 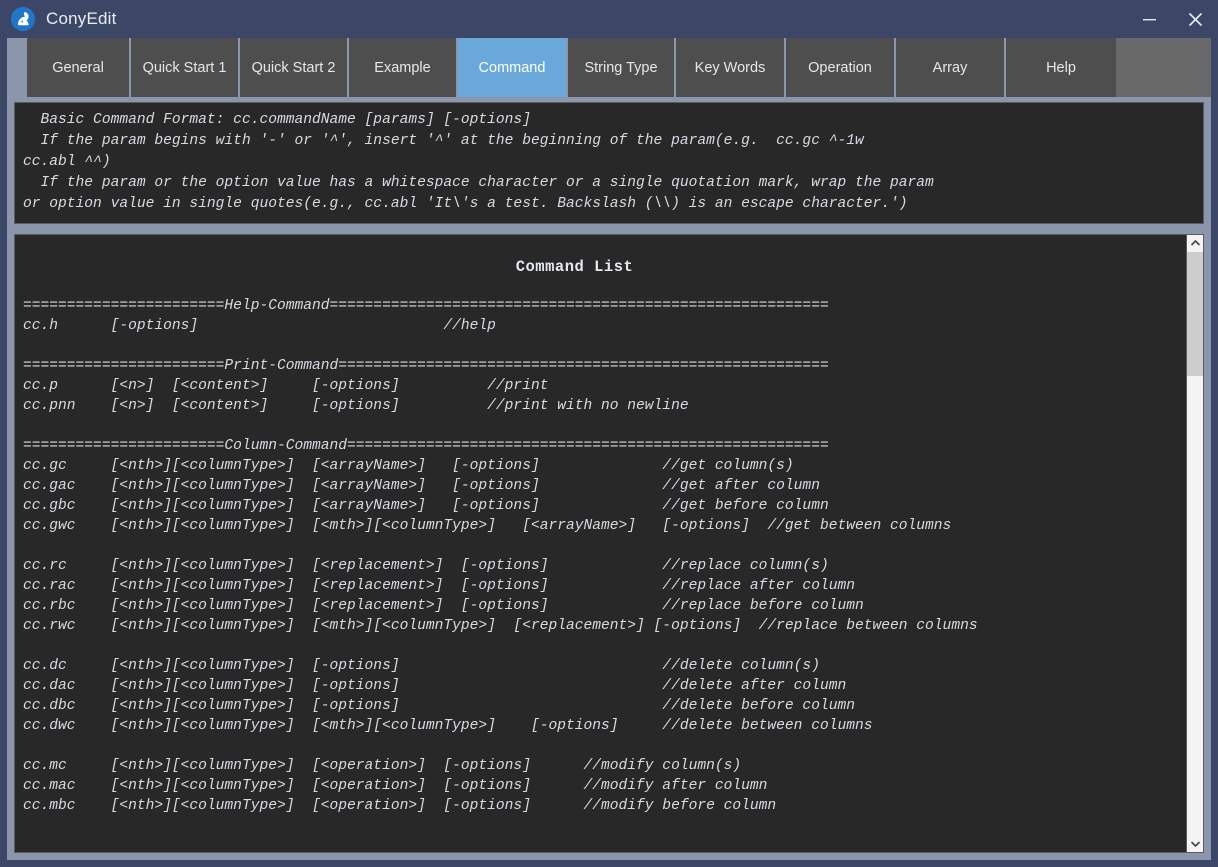 I want to click on tab-bar-filler, so click(x=1163, y=67).